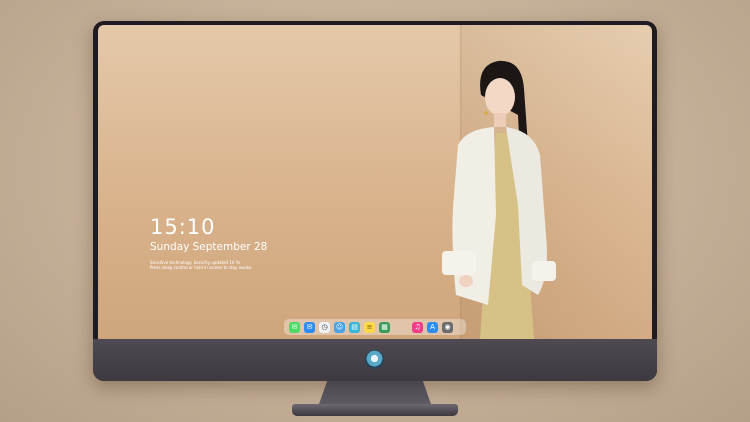 This screenshot has width=750, height=422. Describe the element at coordinates (432, 327) in the screenshot. I see `app-store-icon: A` at that location.